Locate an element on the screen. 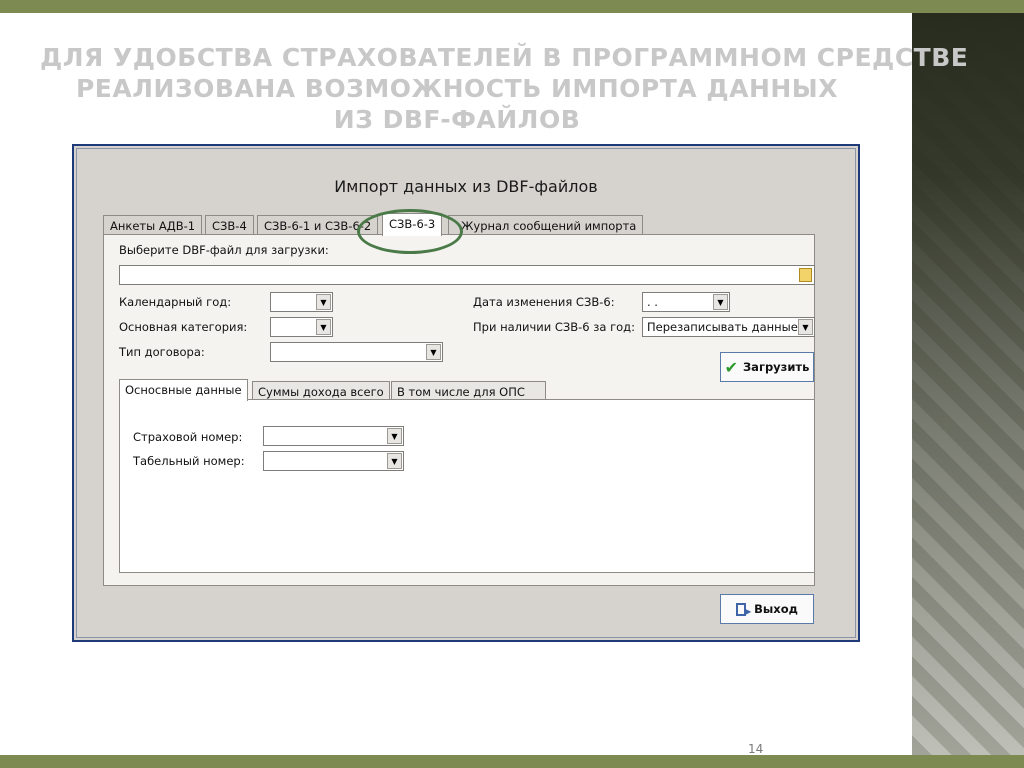 This screenshot has height=768, width=1024. calendar-year-label: Календарный год: is located at coordinates (175, 302).